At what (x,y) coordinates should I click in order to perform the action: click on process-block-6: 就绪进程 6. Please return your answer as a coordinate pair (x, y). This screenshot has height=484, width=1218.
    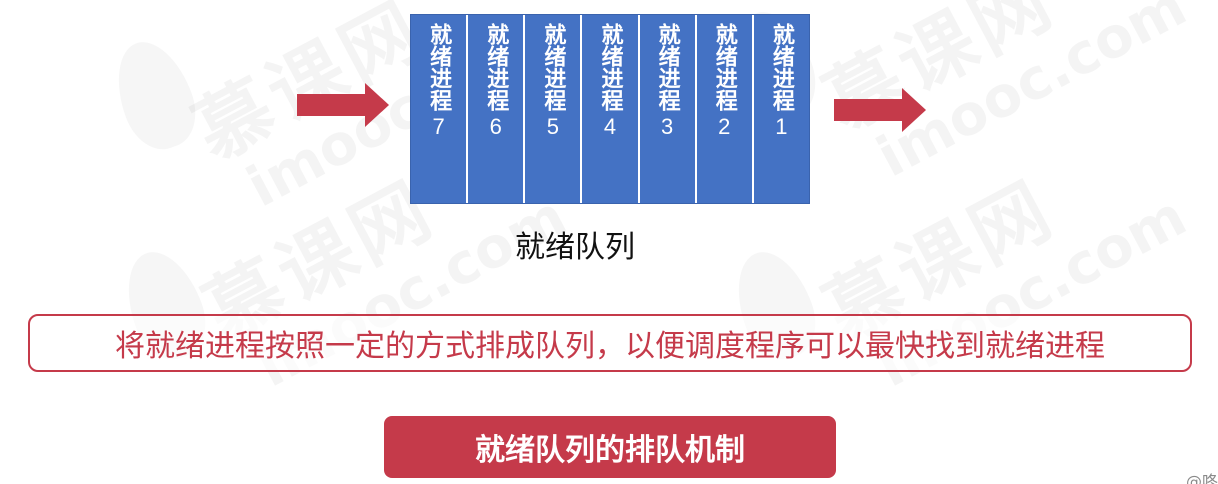
    Looking at the image, I should click on (497, 109).